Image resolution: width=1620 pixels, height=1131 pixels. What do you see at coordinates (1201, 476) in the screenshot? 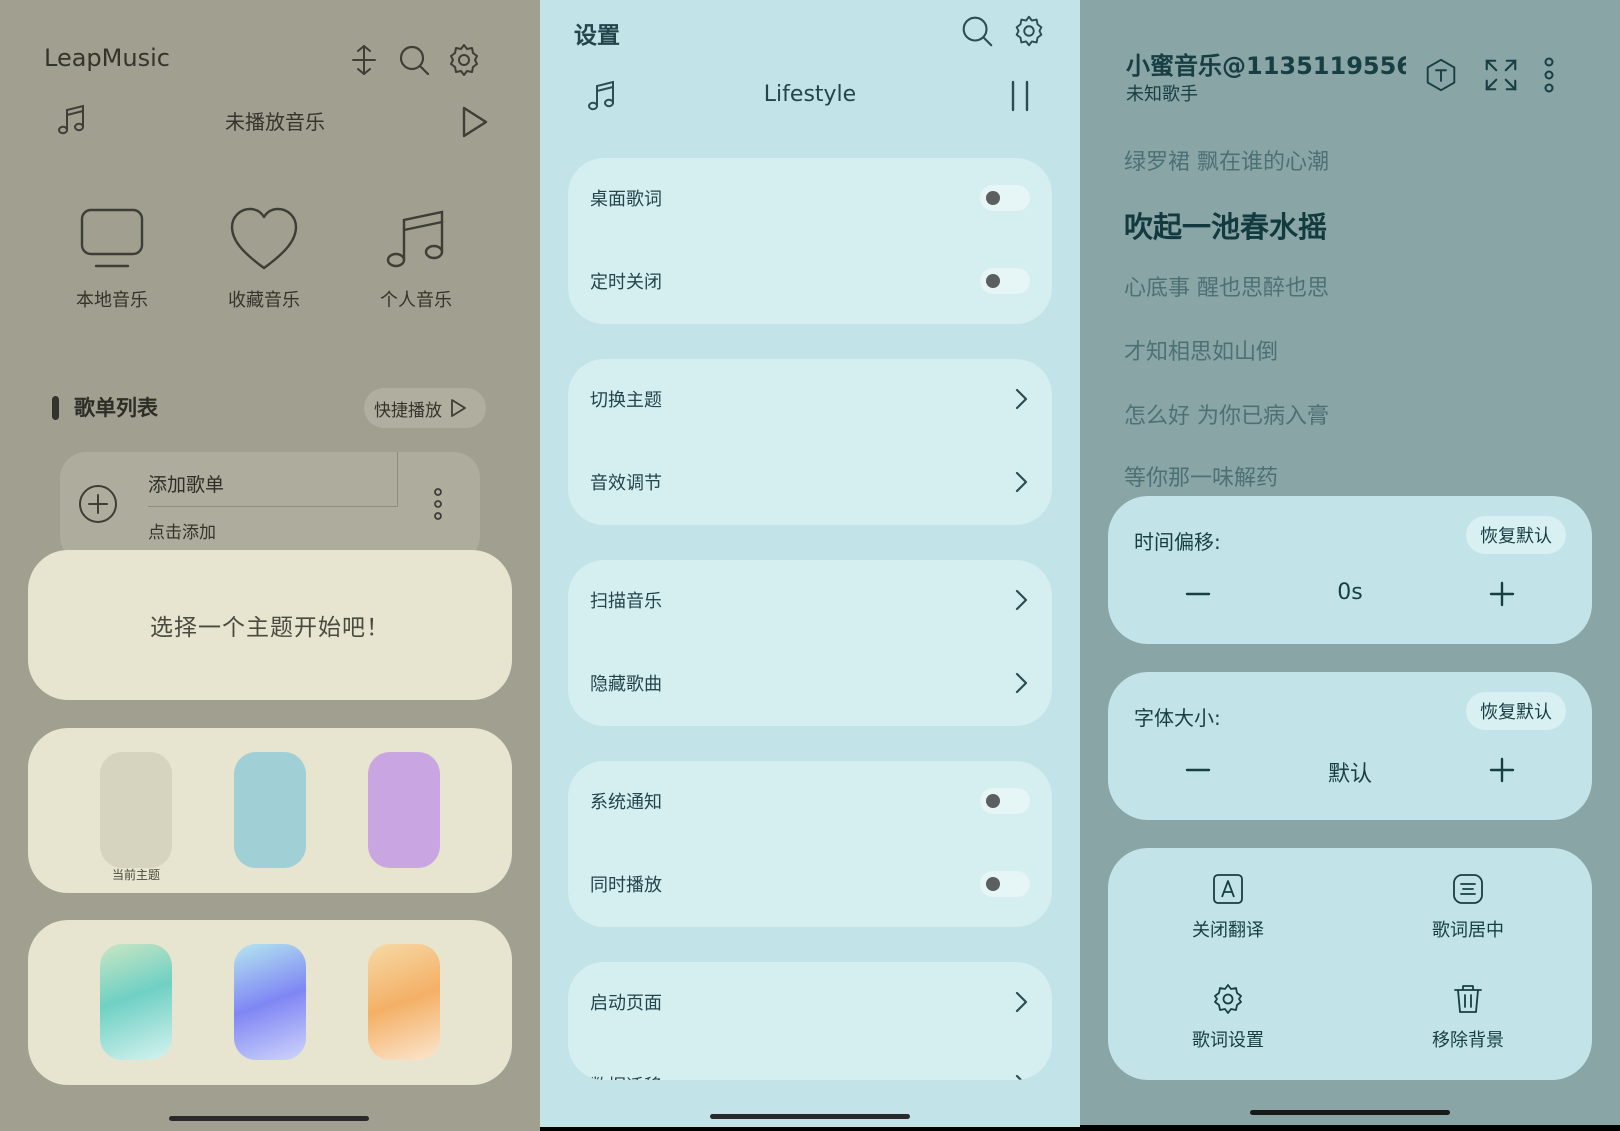
I see `lyric-line: 等你那一味解药` at bounding box center [1201, 476].